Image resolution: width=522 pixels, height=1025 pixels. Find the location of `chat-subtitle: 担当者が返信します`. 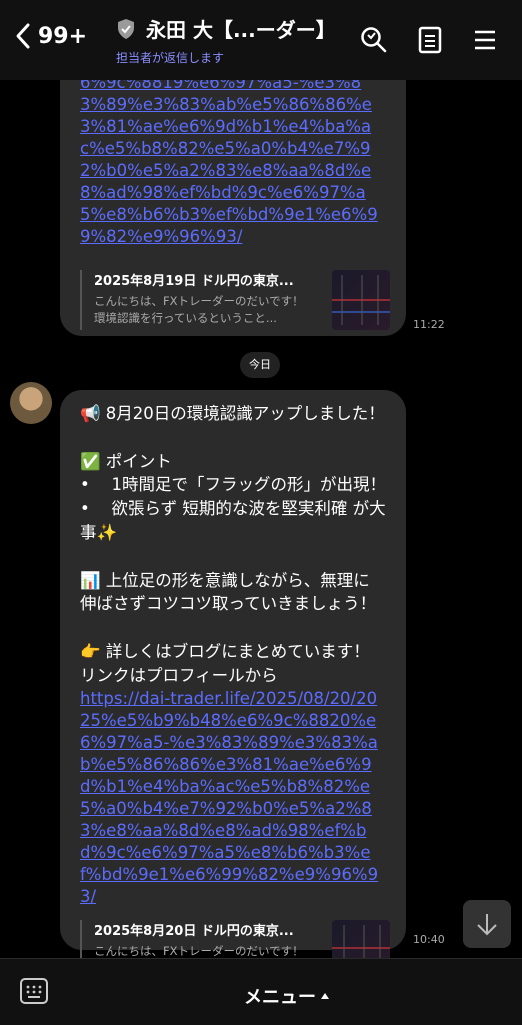

chat-subtitle: 担当者が返信します is located at coordinates (170, 58).